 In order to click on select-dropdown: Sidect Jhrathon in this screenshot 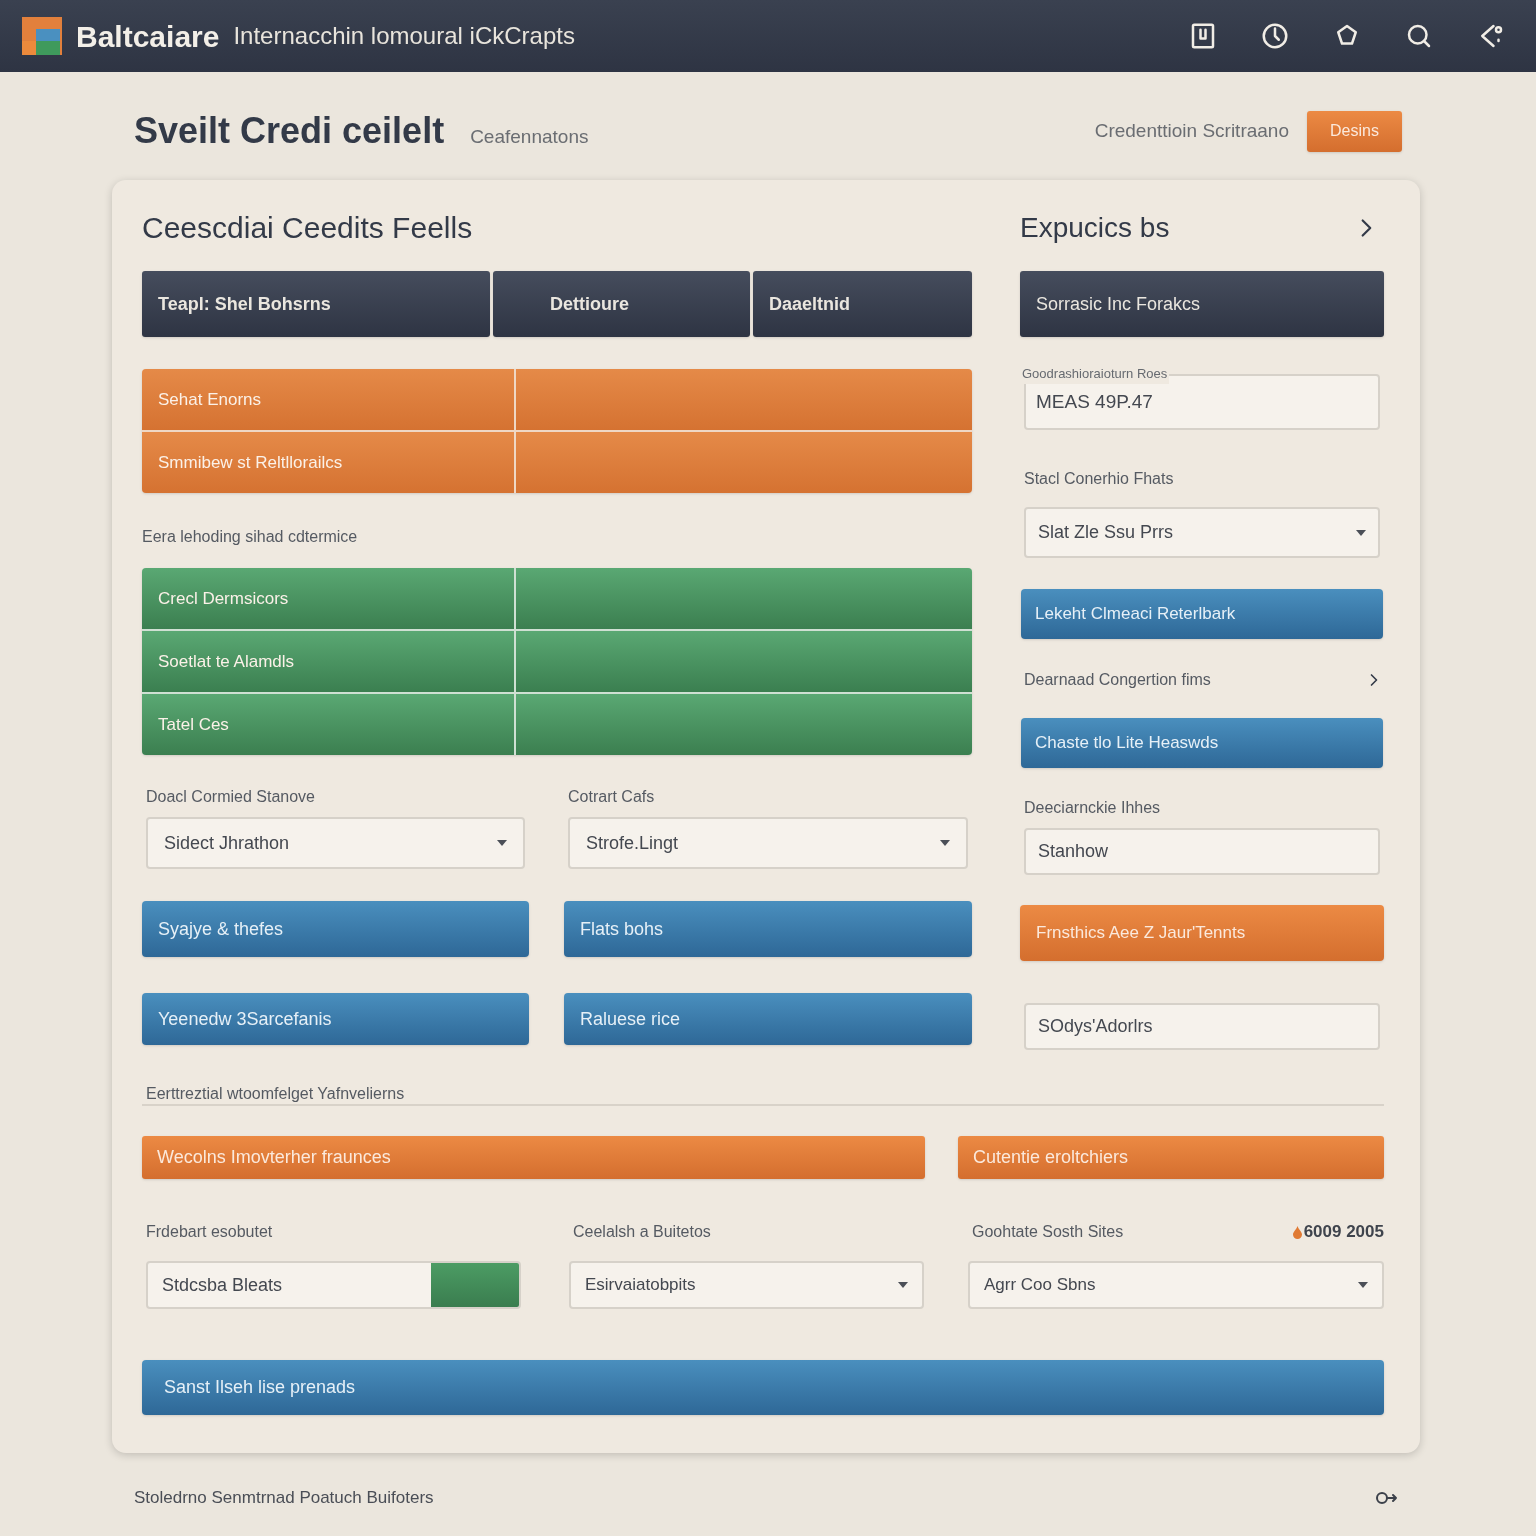, I will do `click(335, 843)`.